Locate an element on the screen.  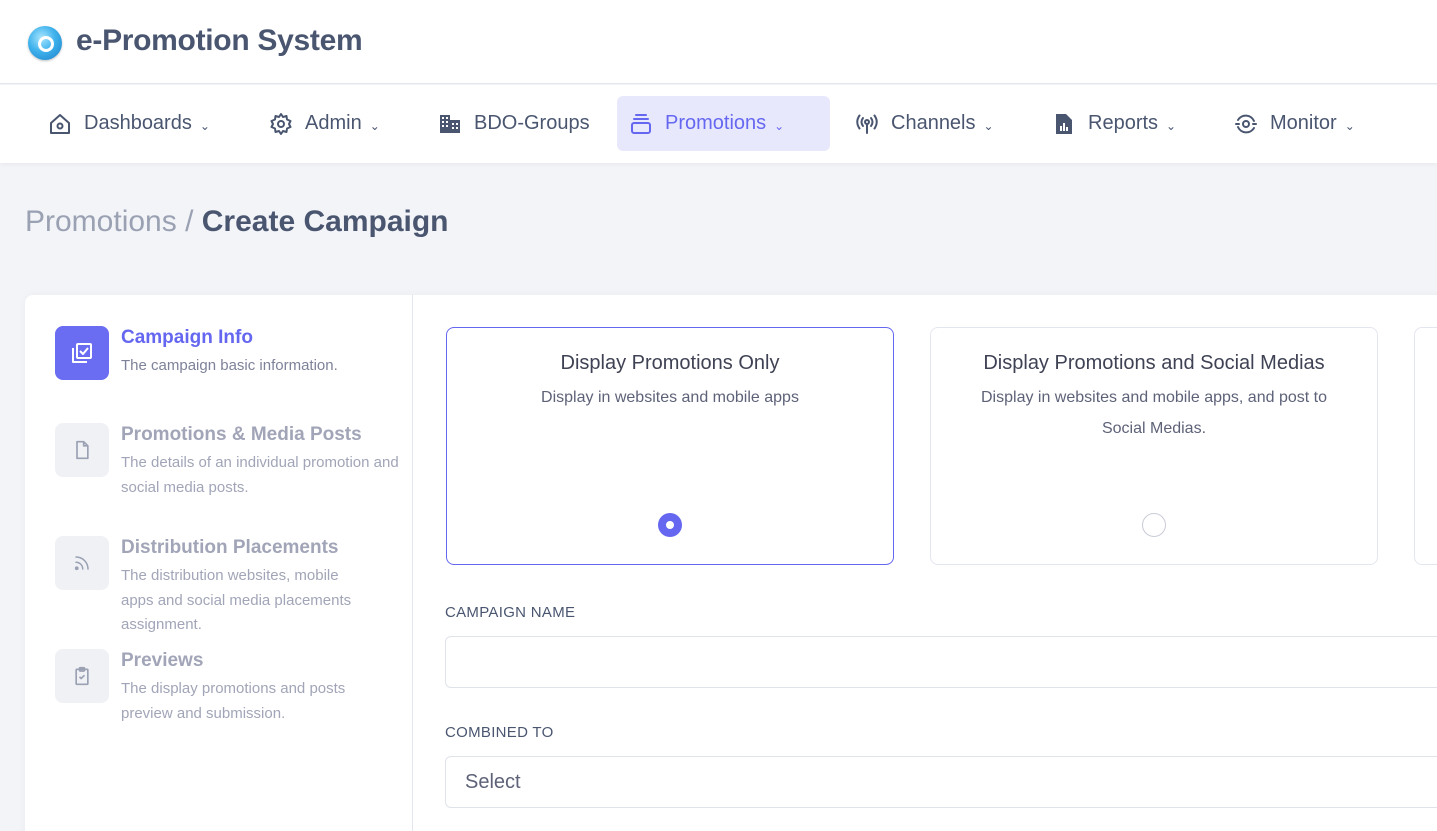
report-file-icon is located at coordinates (1064, 124).